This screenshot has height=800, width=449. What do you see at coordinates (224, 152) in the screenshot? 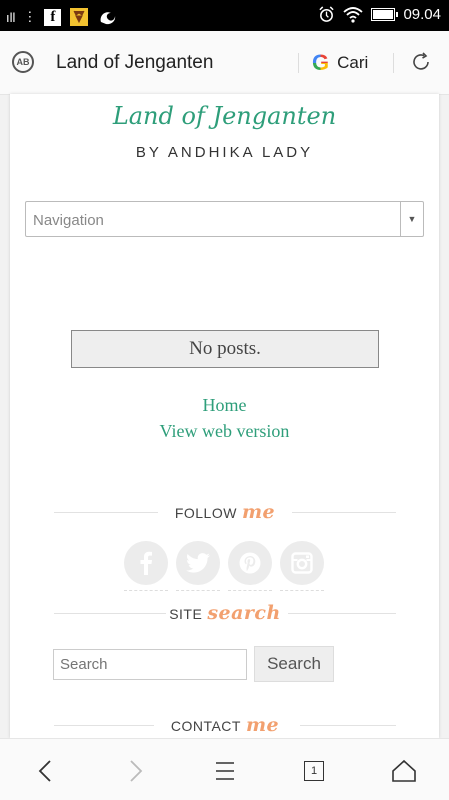
I see `blog-subtitle: BY ANDHIKA LADY` at bounding box center [224, 152].